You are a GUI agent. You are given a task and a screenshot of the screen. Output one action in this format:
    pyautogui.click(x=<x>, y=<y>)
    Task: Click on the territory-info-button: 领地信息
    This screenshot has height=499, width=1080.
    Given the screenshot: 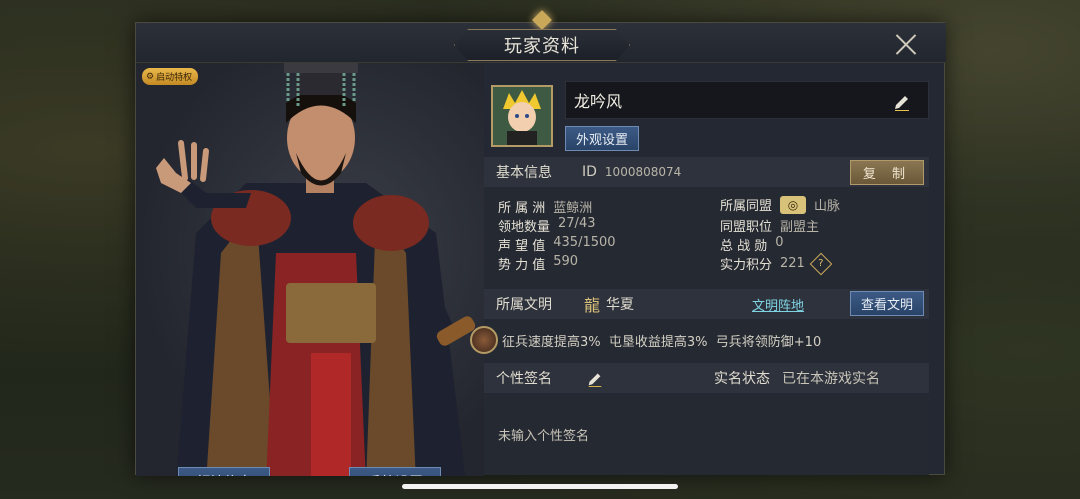 What is the action you would take?
    pyautogui.click(x=224, y=471)
    